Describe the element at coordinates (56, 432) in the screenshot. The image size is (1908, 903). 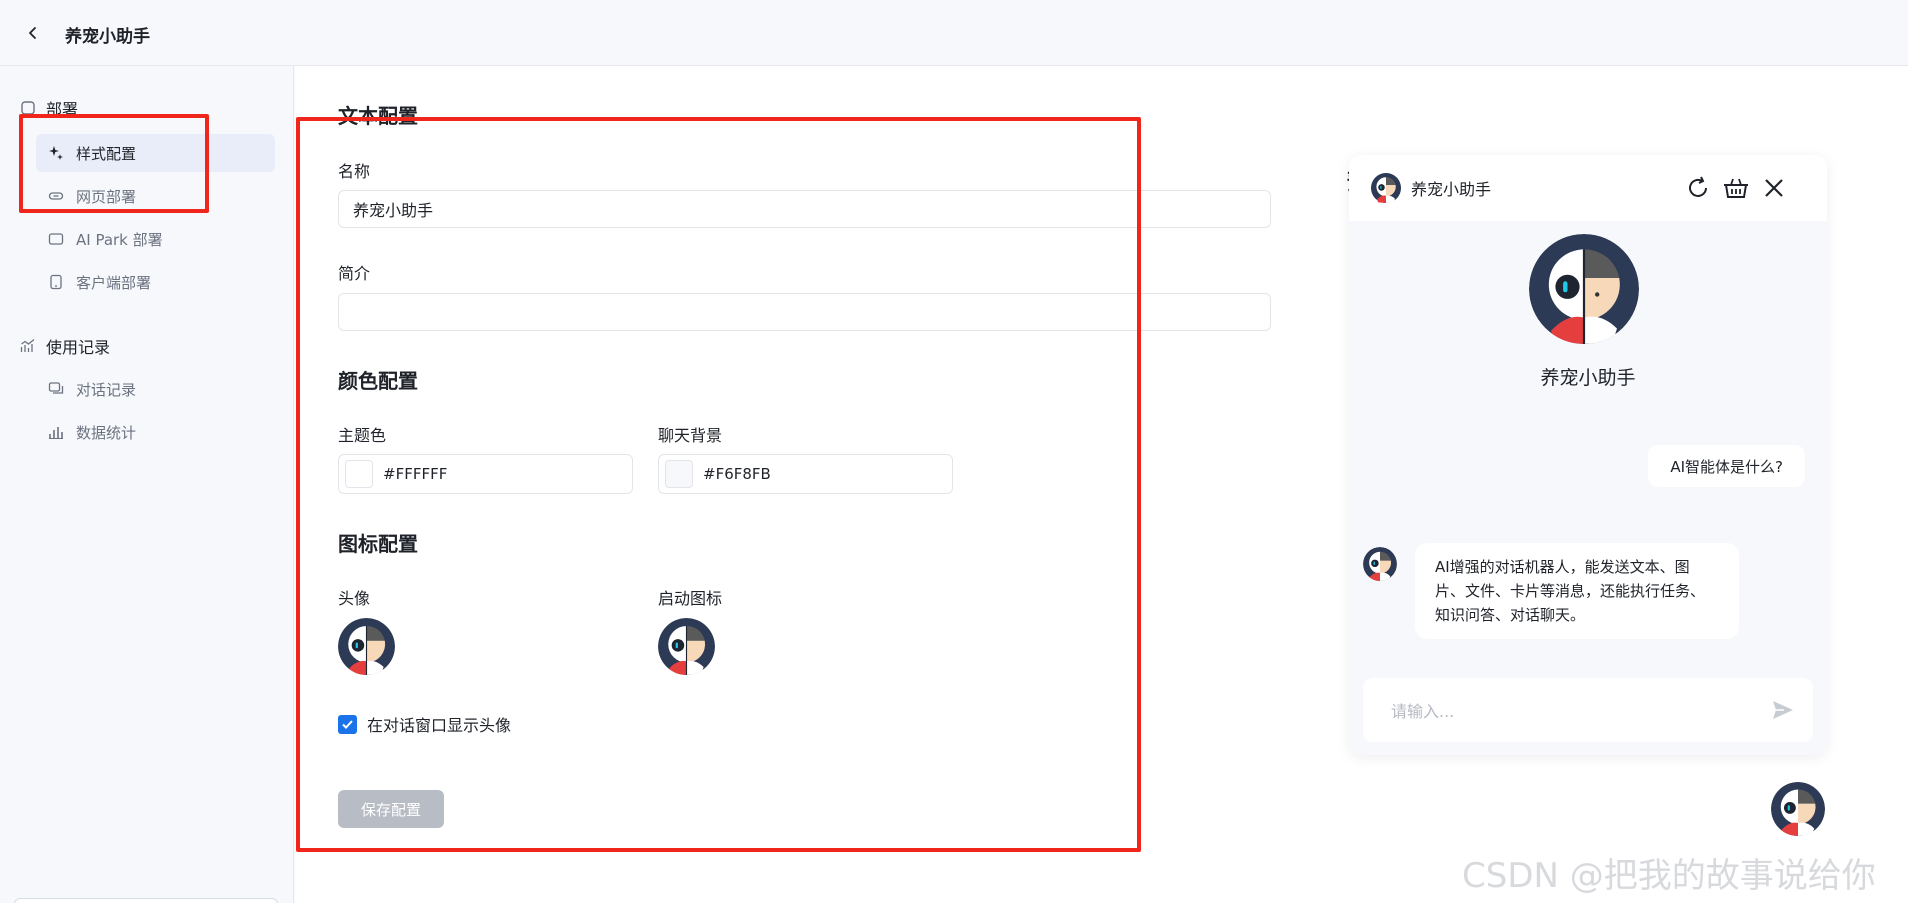
I see `bar-chart-icon` at that location.